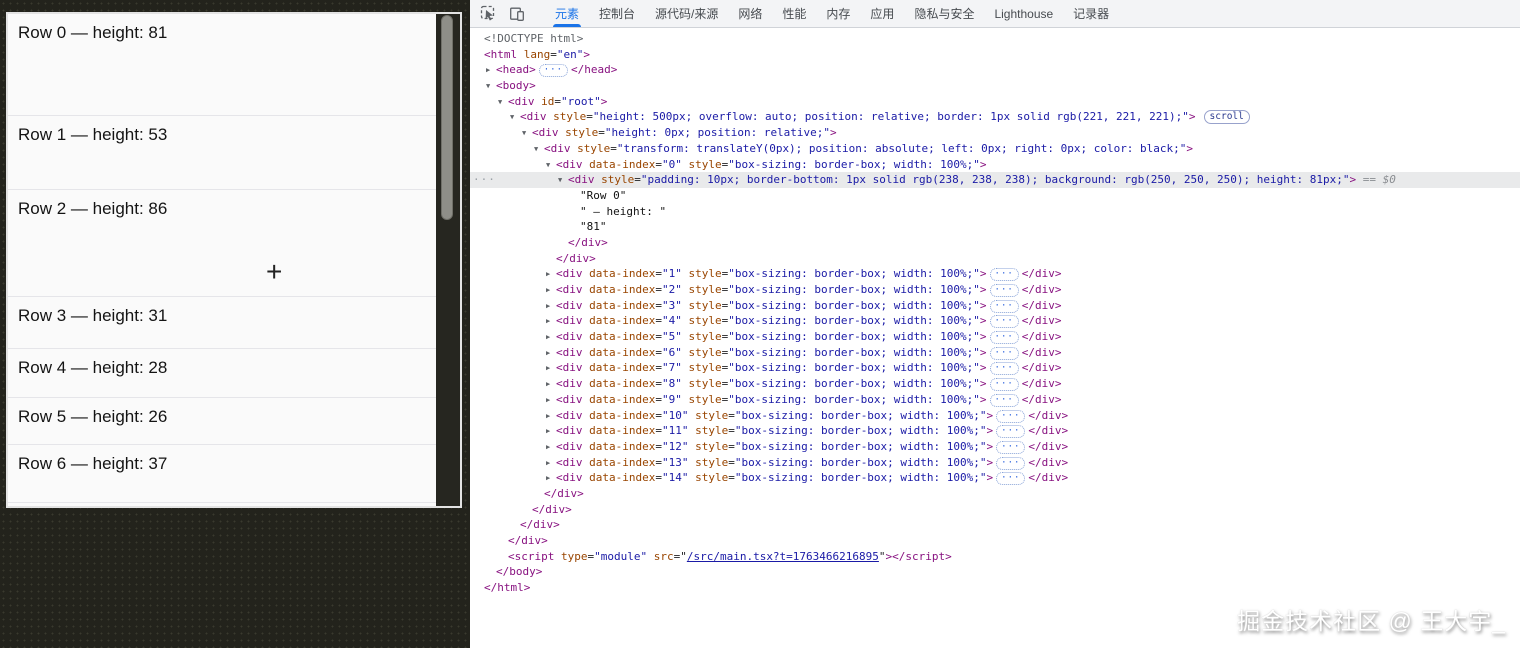  Describe the element at coordinates (995, 70) in the screenshot. I see `dom-tree-line: ▶ <head> ··· </head>` at that location.